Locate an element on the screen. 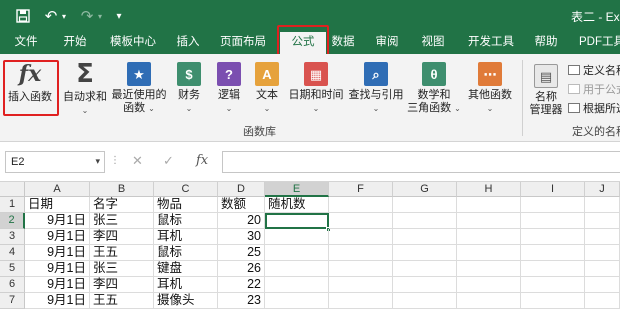 Image resolution: width=620 pixels, height=309 pixels. save-icon is located at coordinates (23, 16).